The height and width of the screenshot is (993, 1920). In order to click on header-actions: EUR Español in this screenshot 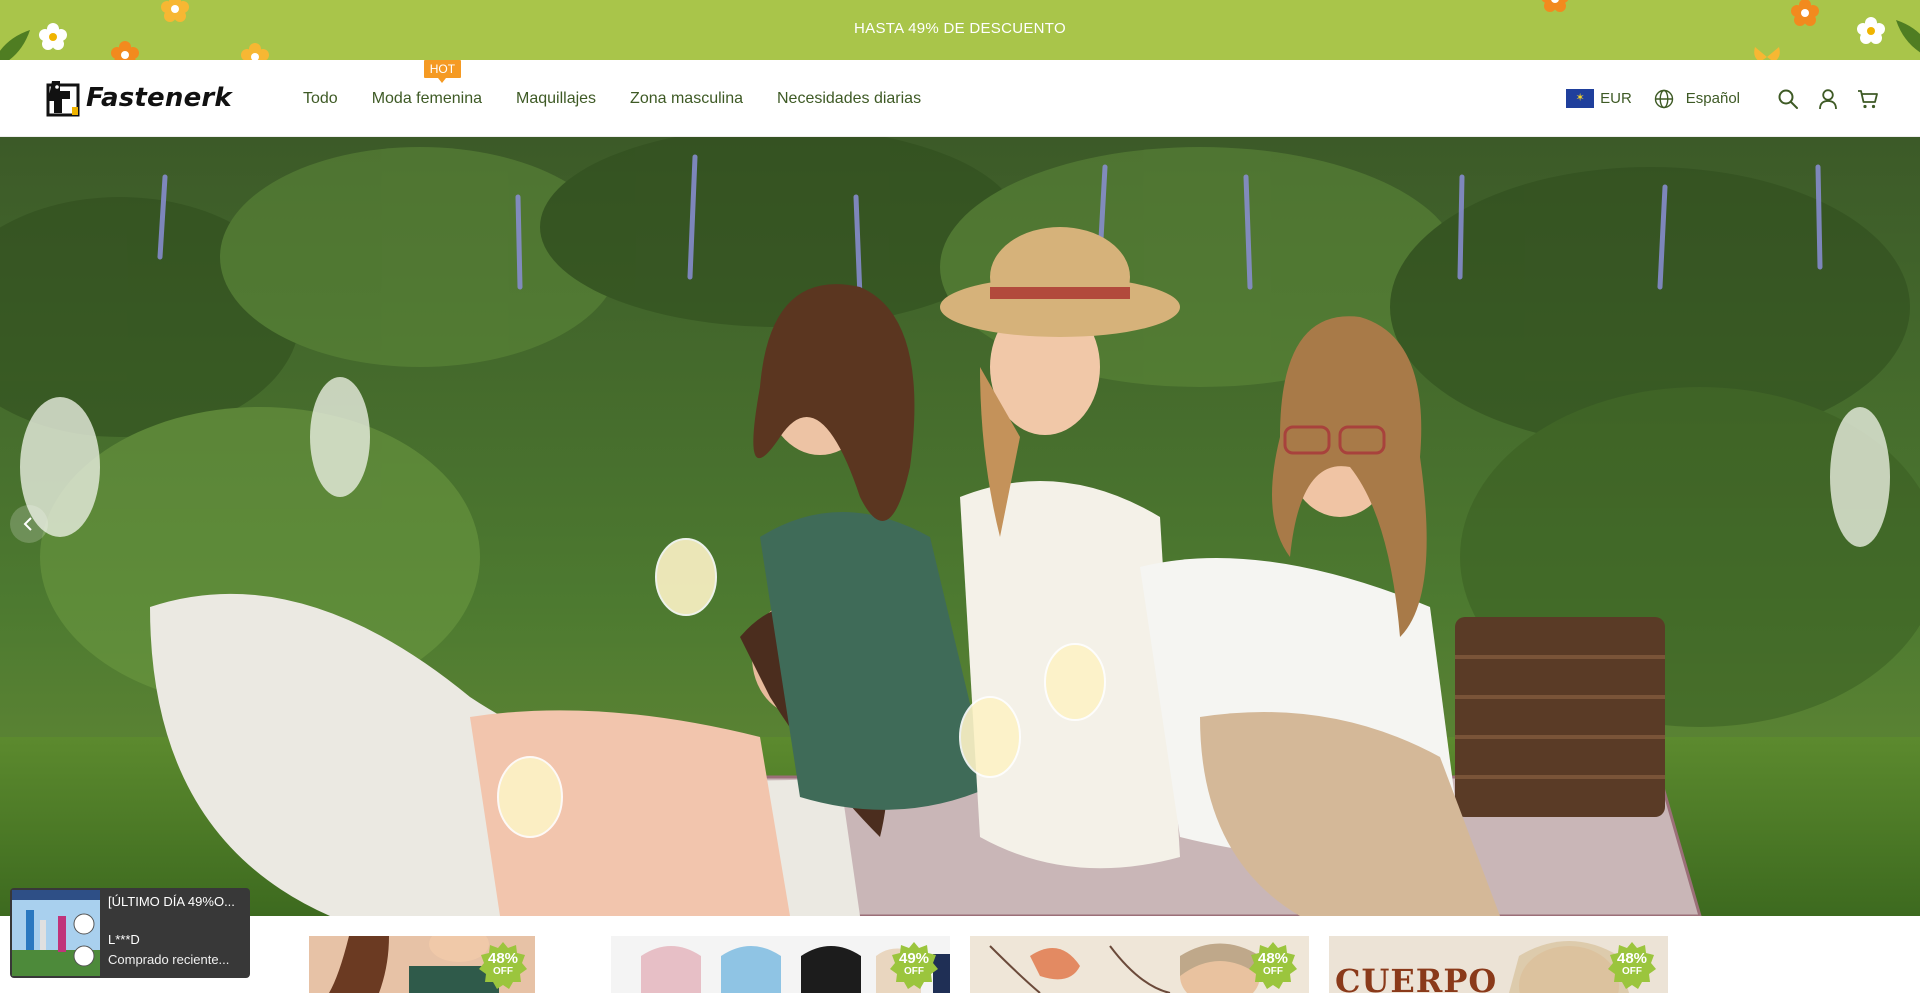, I will do `click(1723, 98)`.